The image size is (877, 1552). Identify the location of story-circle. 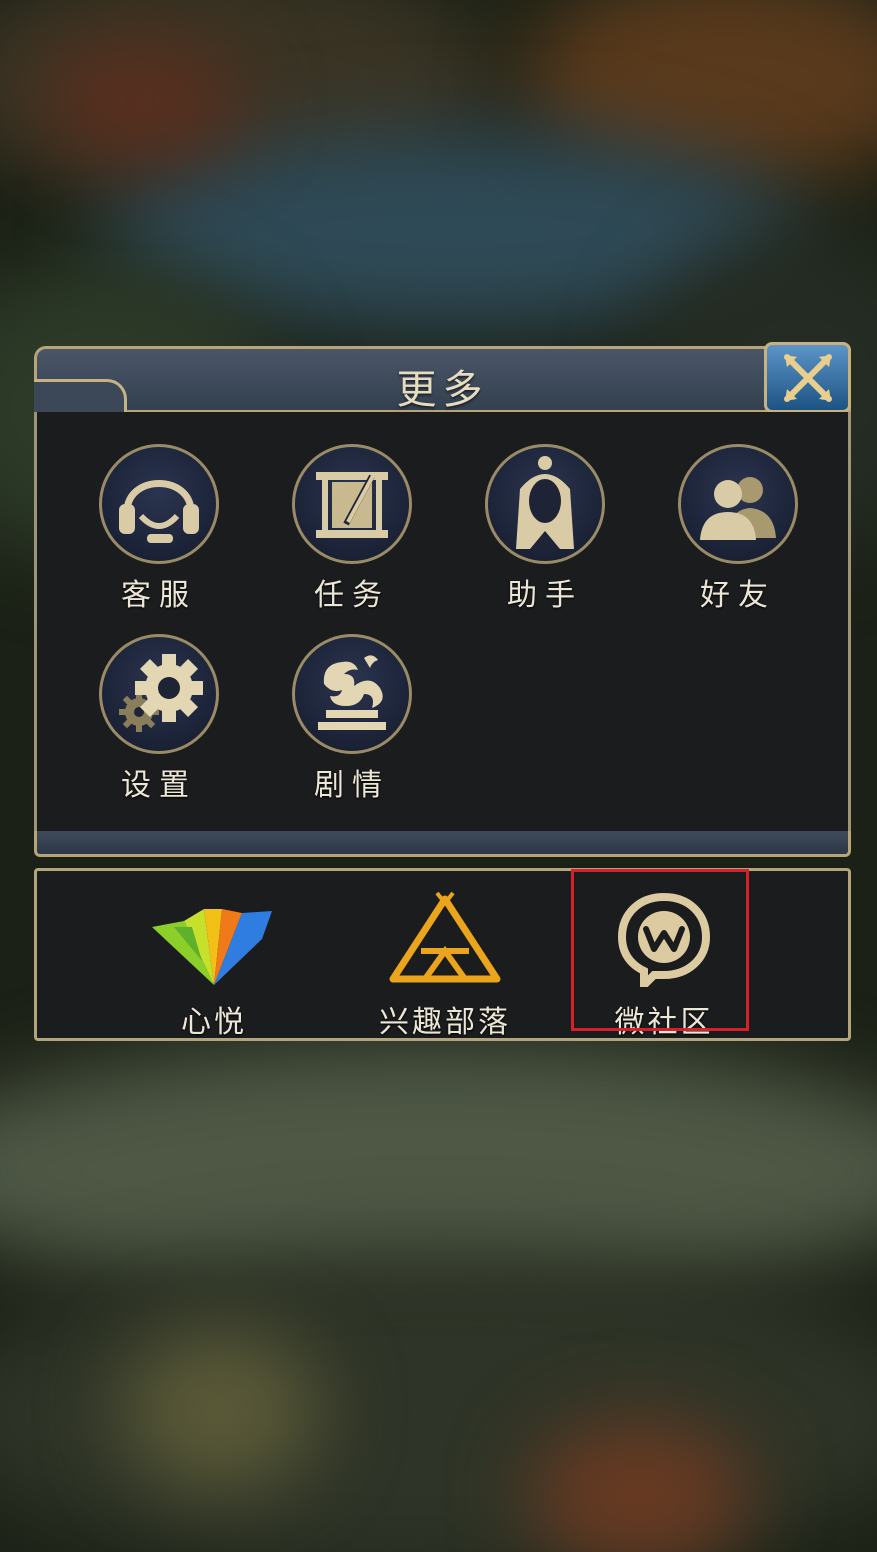
(352, 694).